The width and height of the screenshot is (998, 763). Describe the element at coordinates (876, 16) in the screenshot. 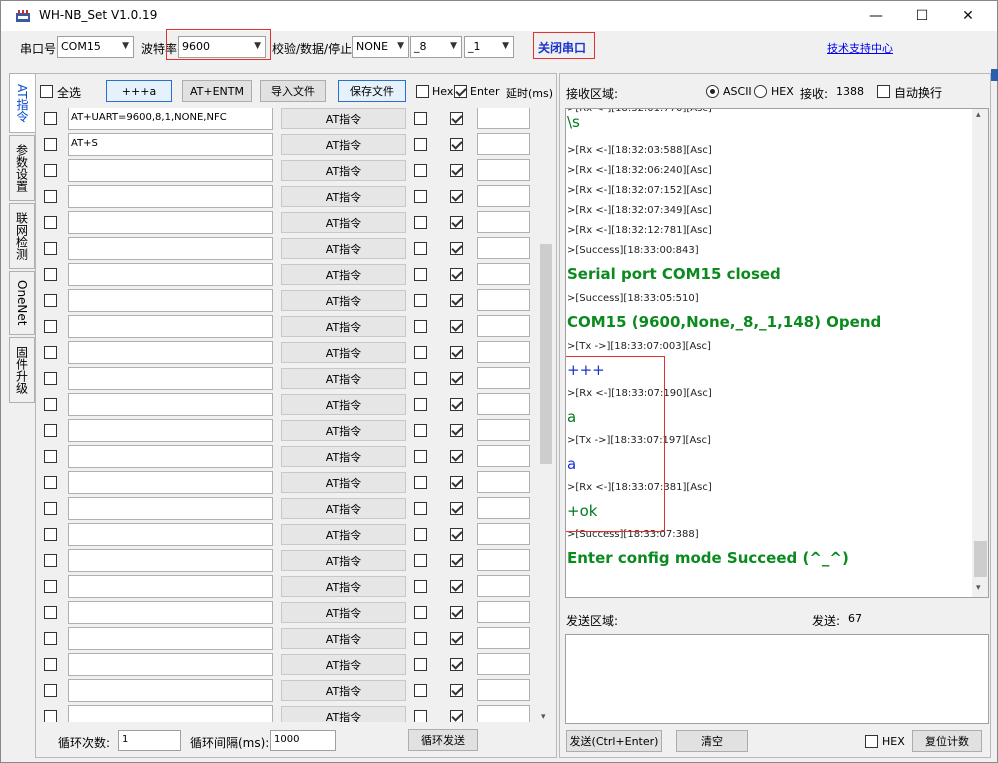

I see `minimize-button: —` at that location.